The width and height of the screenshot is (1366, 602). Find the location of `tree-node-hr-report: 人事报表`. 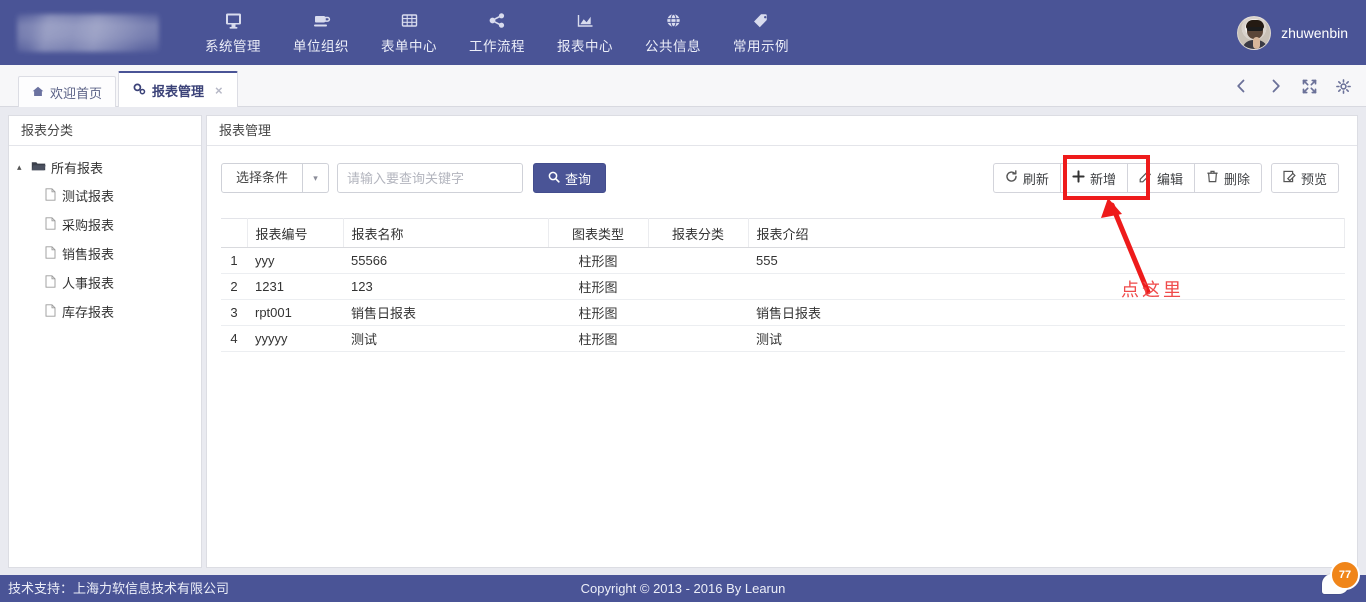

tree-node-hr-report: 人事报表 is located at coordinates (105, 282).